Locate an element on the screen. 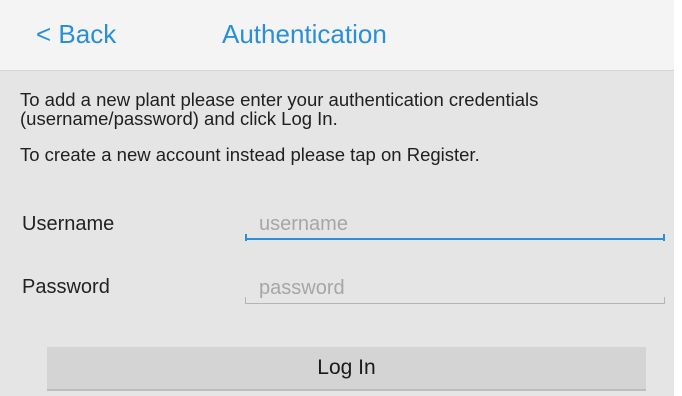  password-underline-left-tick is located at coordinates (245, 300).